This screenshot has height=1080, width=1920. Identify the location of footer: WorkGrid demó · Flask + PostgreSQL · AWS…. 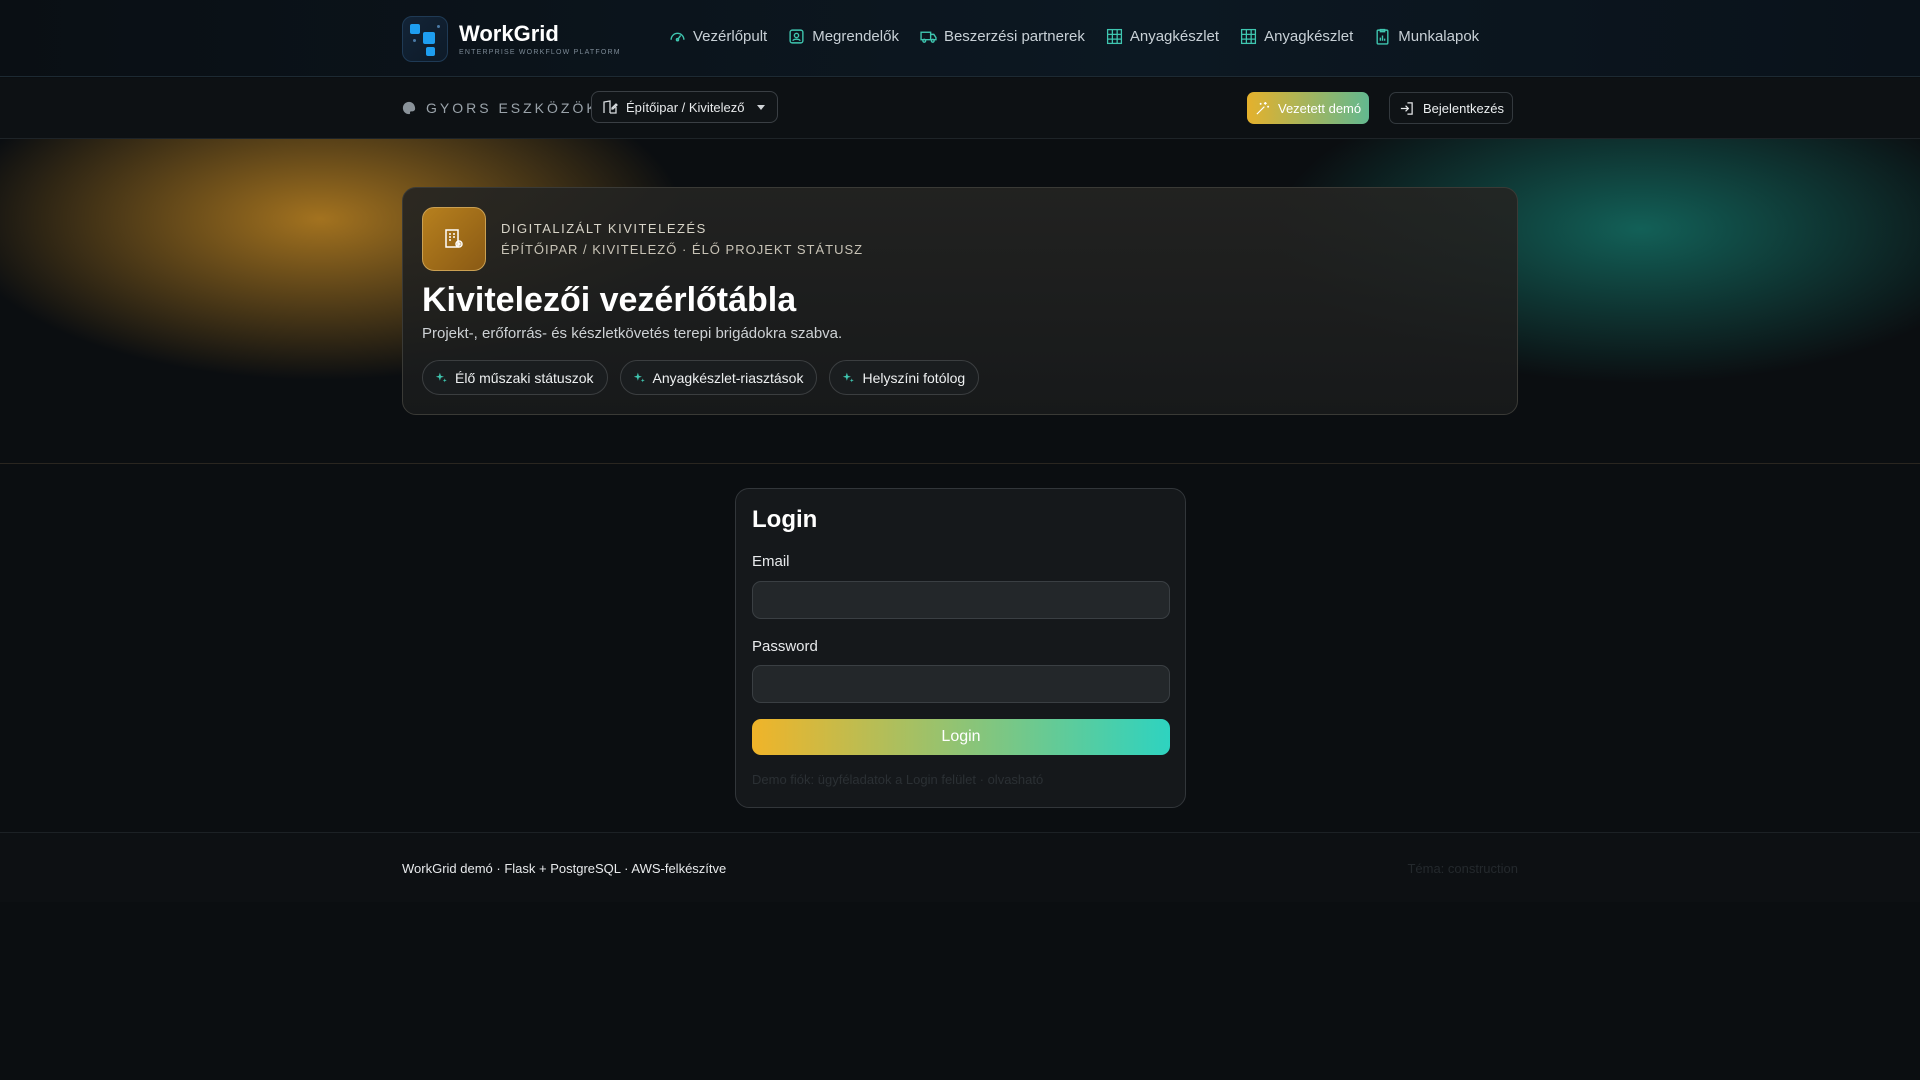
(960, 867).